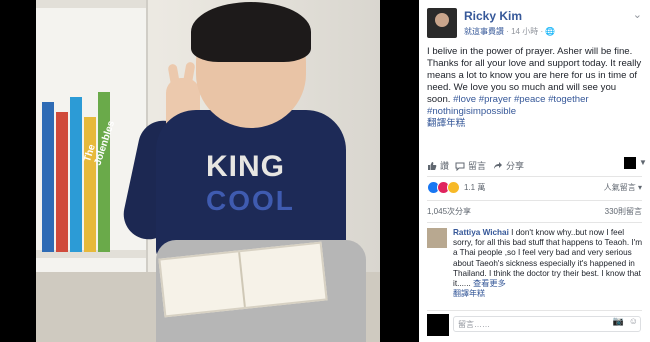 This screenshot has width=650, height=342. Describe the element at coordinates (493, 16) in the screenshot. I see `author-name: Ricky Kim` at that location.